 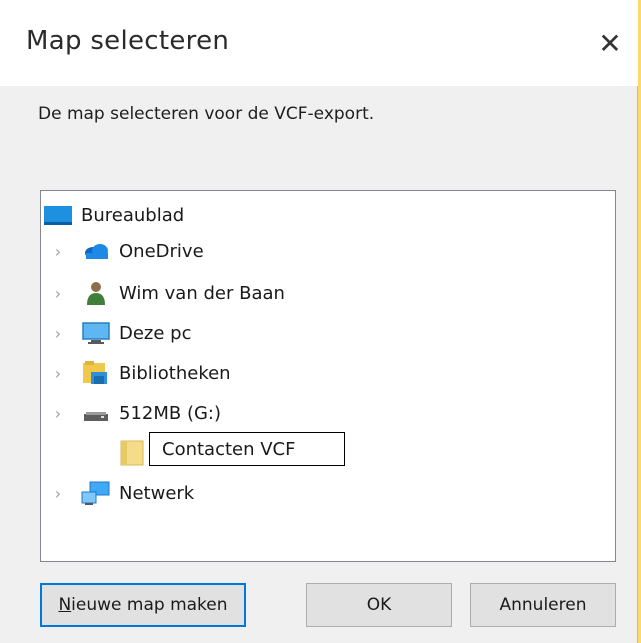 I want to click on tree-item-label: 512MB (G:), so click(x=170, y=413).